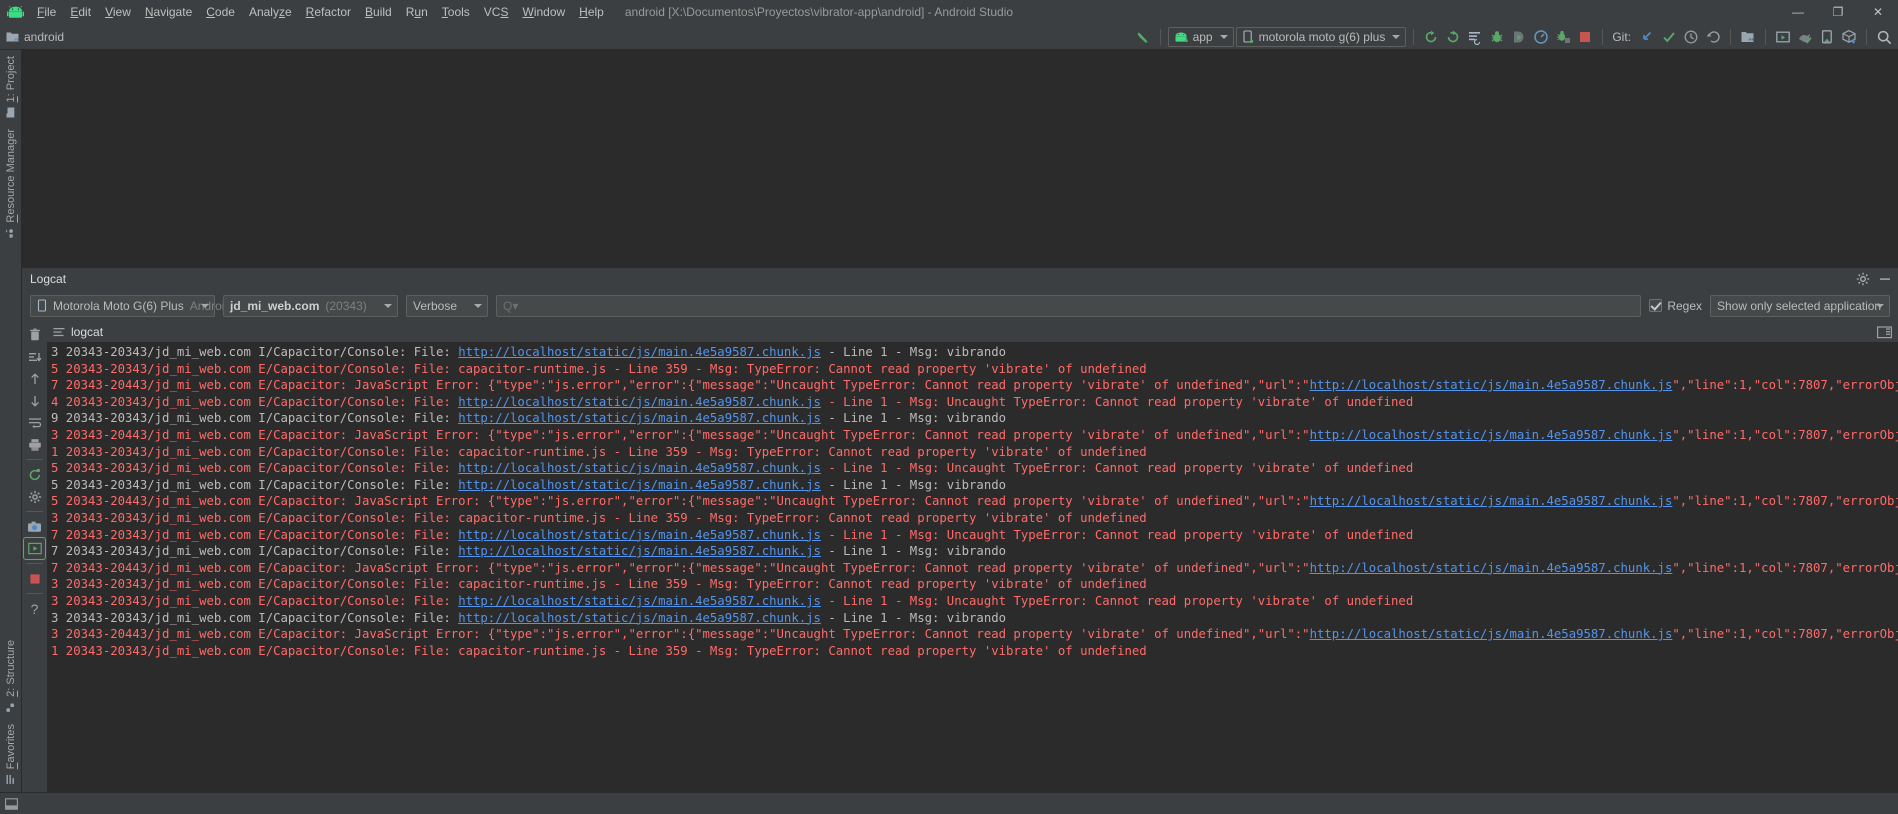 The height and width of the screenshot is (814, 1898). What do you see at coordinates (1143, 37) in the screenshot?
I see `build-hammer-icon` at bounding box center [1143, 37].